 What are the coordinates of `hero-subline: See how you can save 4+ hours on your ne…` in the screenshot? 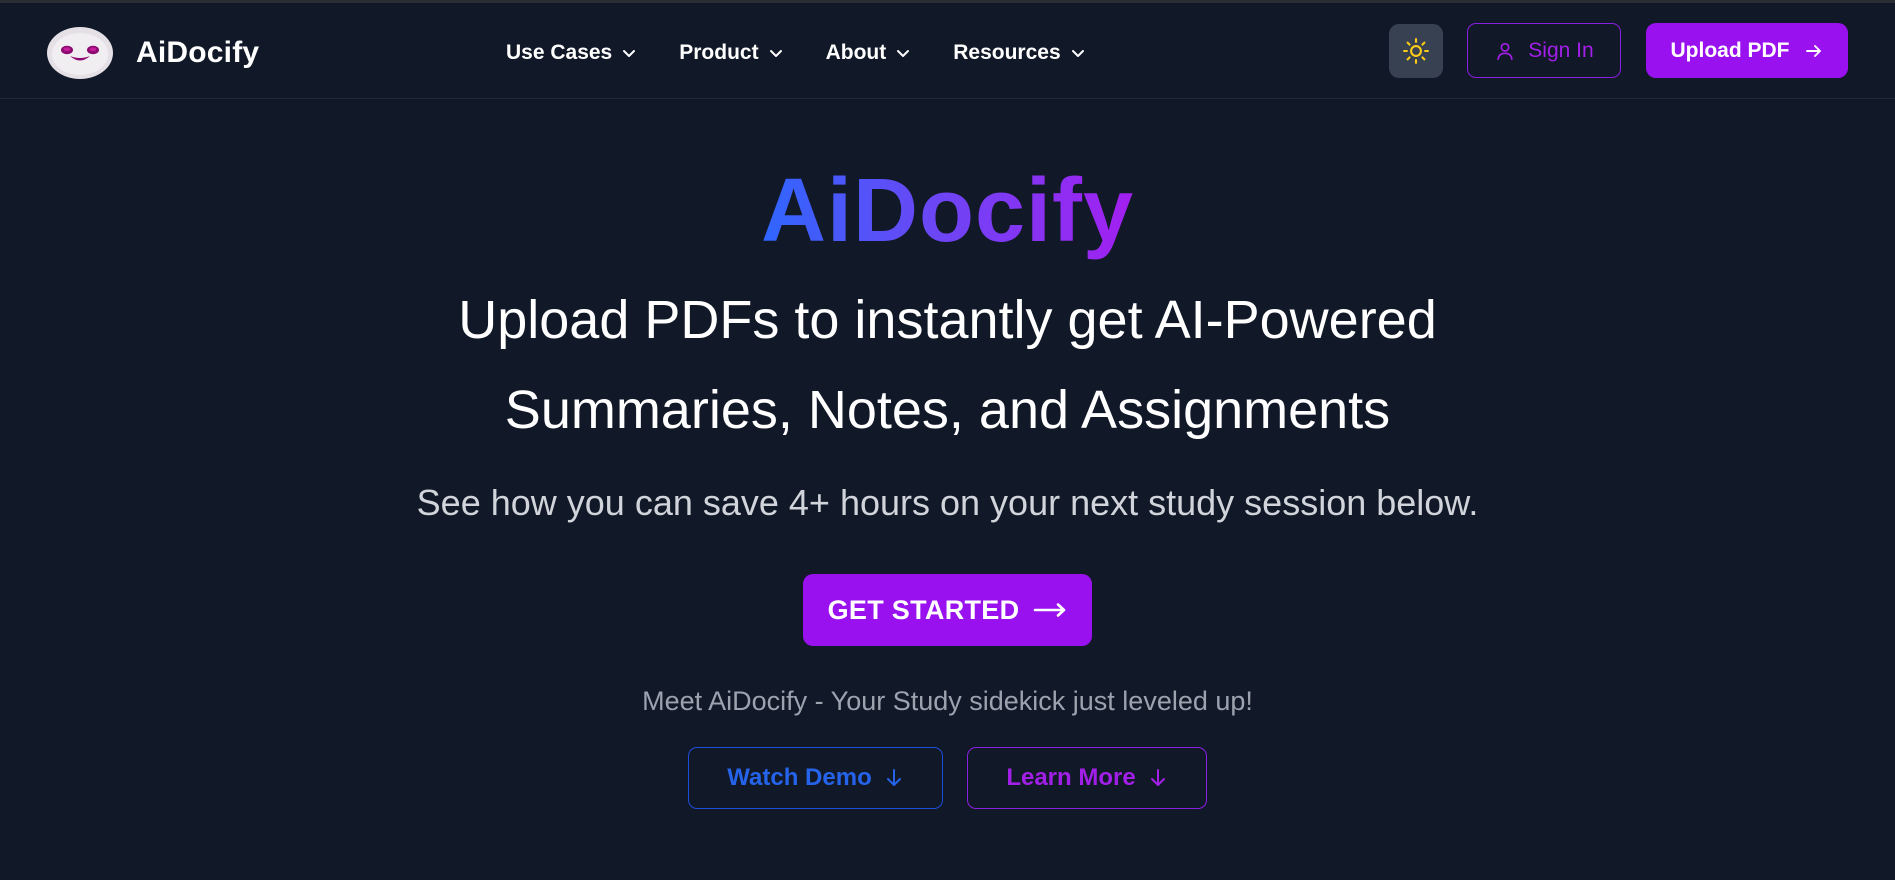 It's located at (947, 502).